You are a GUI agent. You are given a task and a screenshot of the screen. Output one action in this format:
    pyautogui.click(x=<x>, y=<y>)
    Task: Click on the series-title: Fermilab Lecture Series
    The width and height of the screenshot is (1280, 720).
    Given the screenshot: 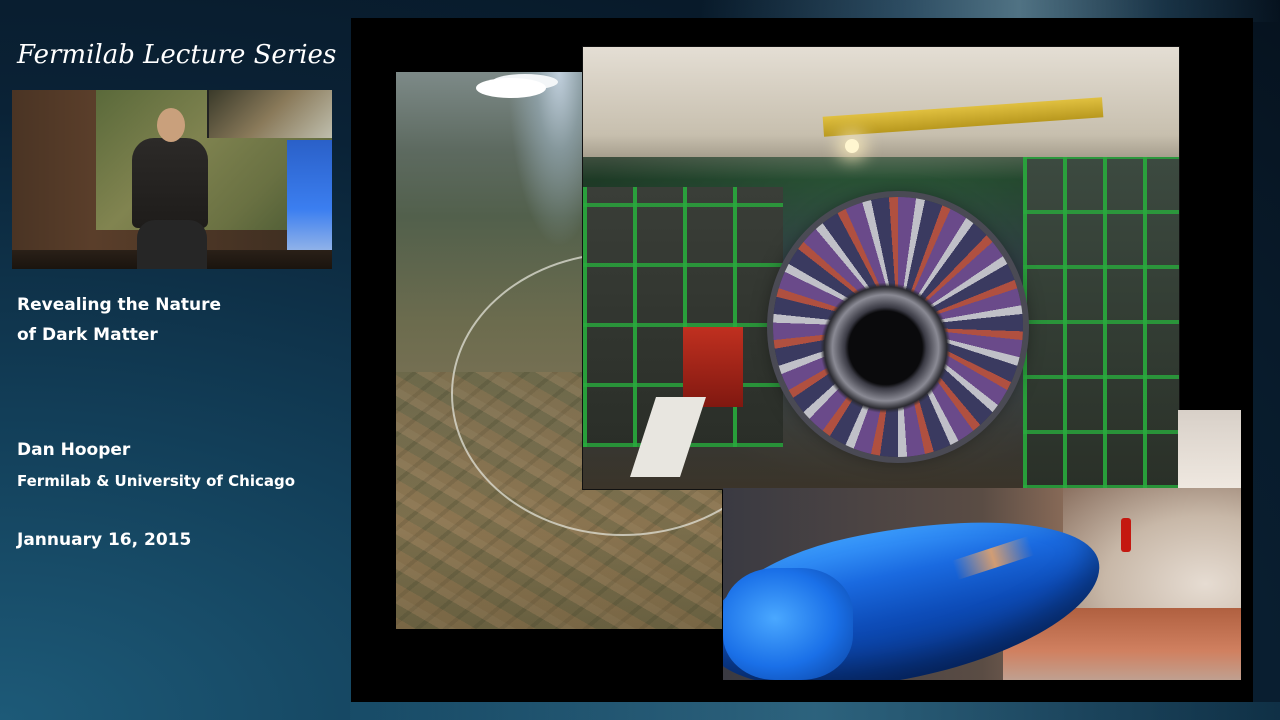 What is the action you would take?
    pyautogui.click(x=177, y=55)
    